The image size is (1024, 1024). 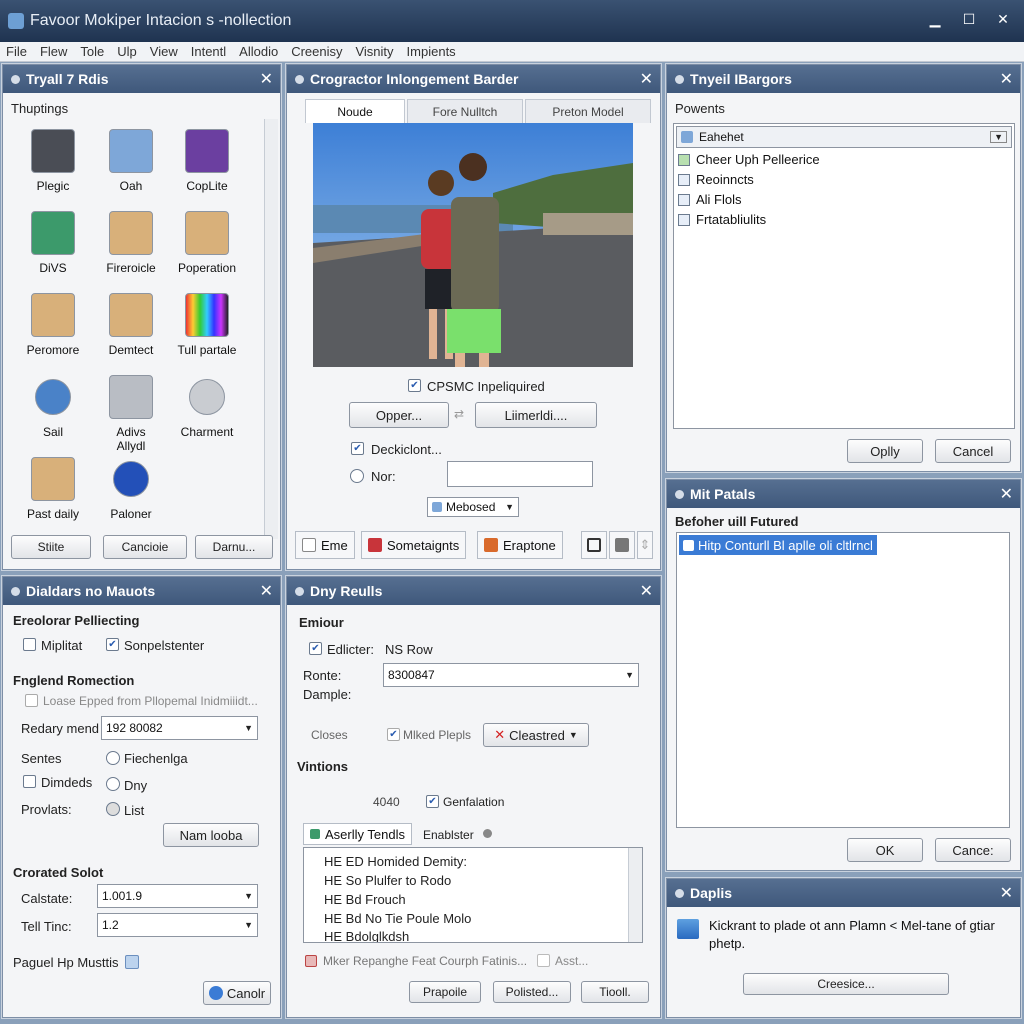 I want to click on prapoile-button: Prapoile, so click(x=445, y=992).